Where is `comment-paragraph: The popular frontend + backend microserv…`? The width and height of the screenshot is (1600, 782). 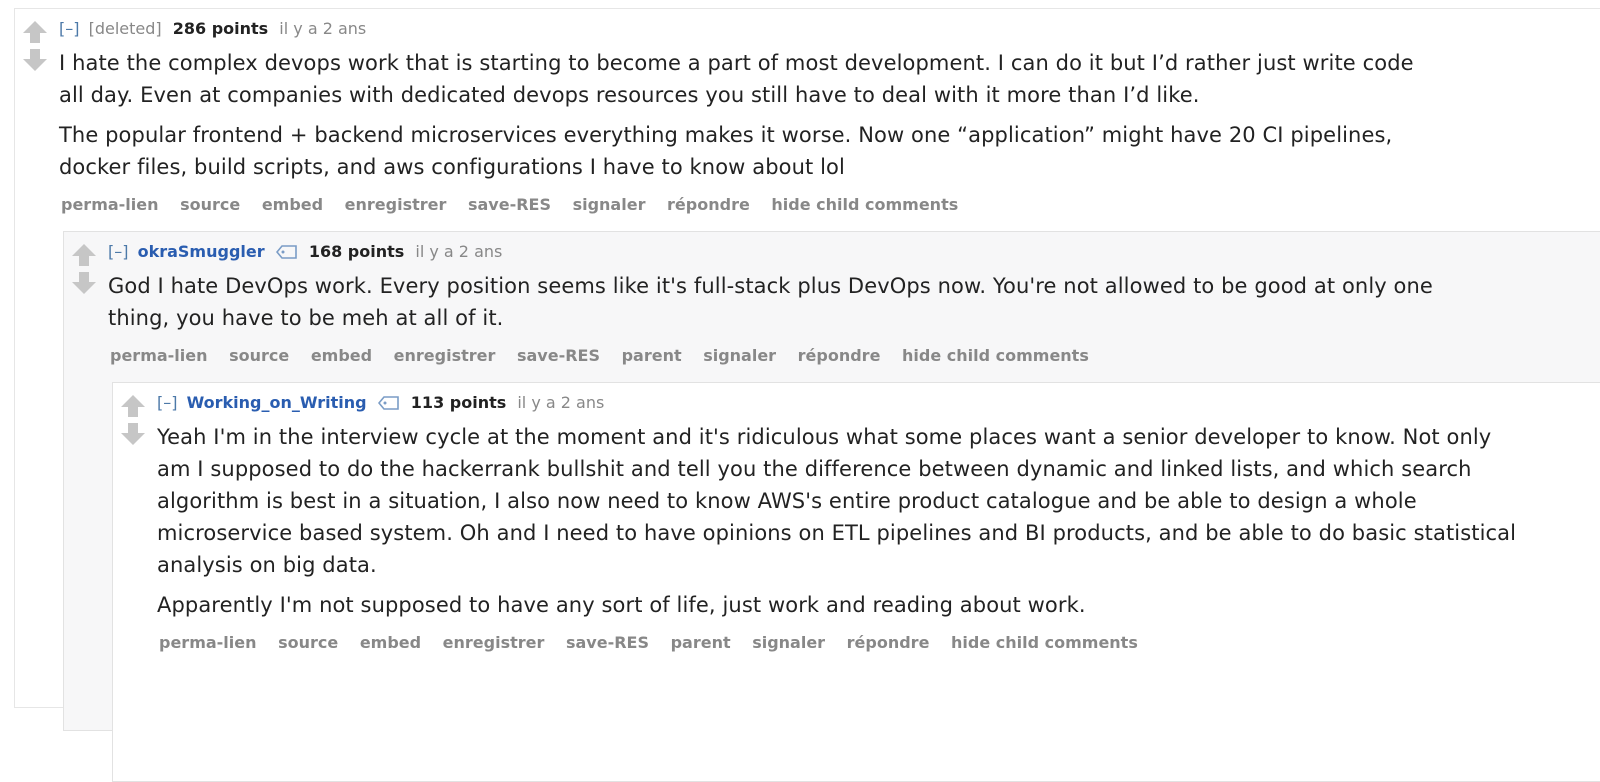 comment-paragraph: The popular frontend + backend microserv… is located at coordinates (726, 151).